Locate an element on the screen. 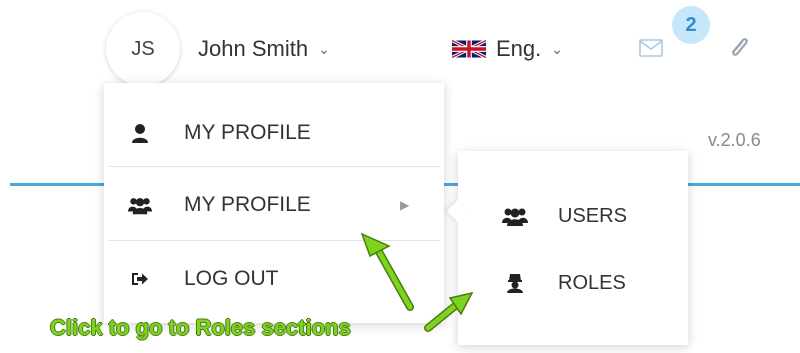  avatar: JS is located at coordinates (143, 49).